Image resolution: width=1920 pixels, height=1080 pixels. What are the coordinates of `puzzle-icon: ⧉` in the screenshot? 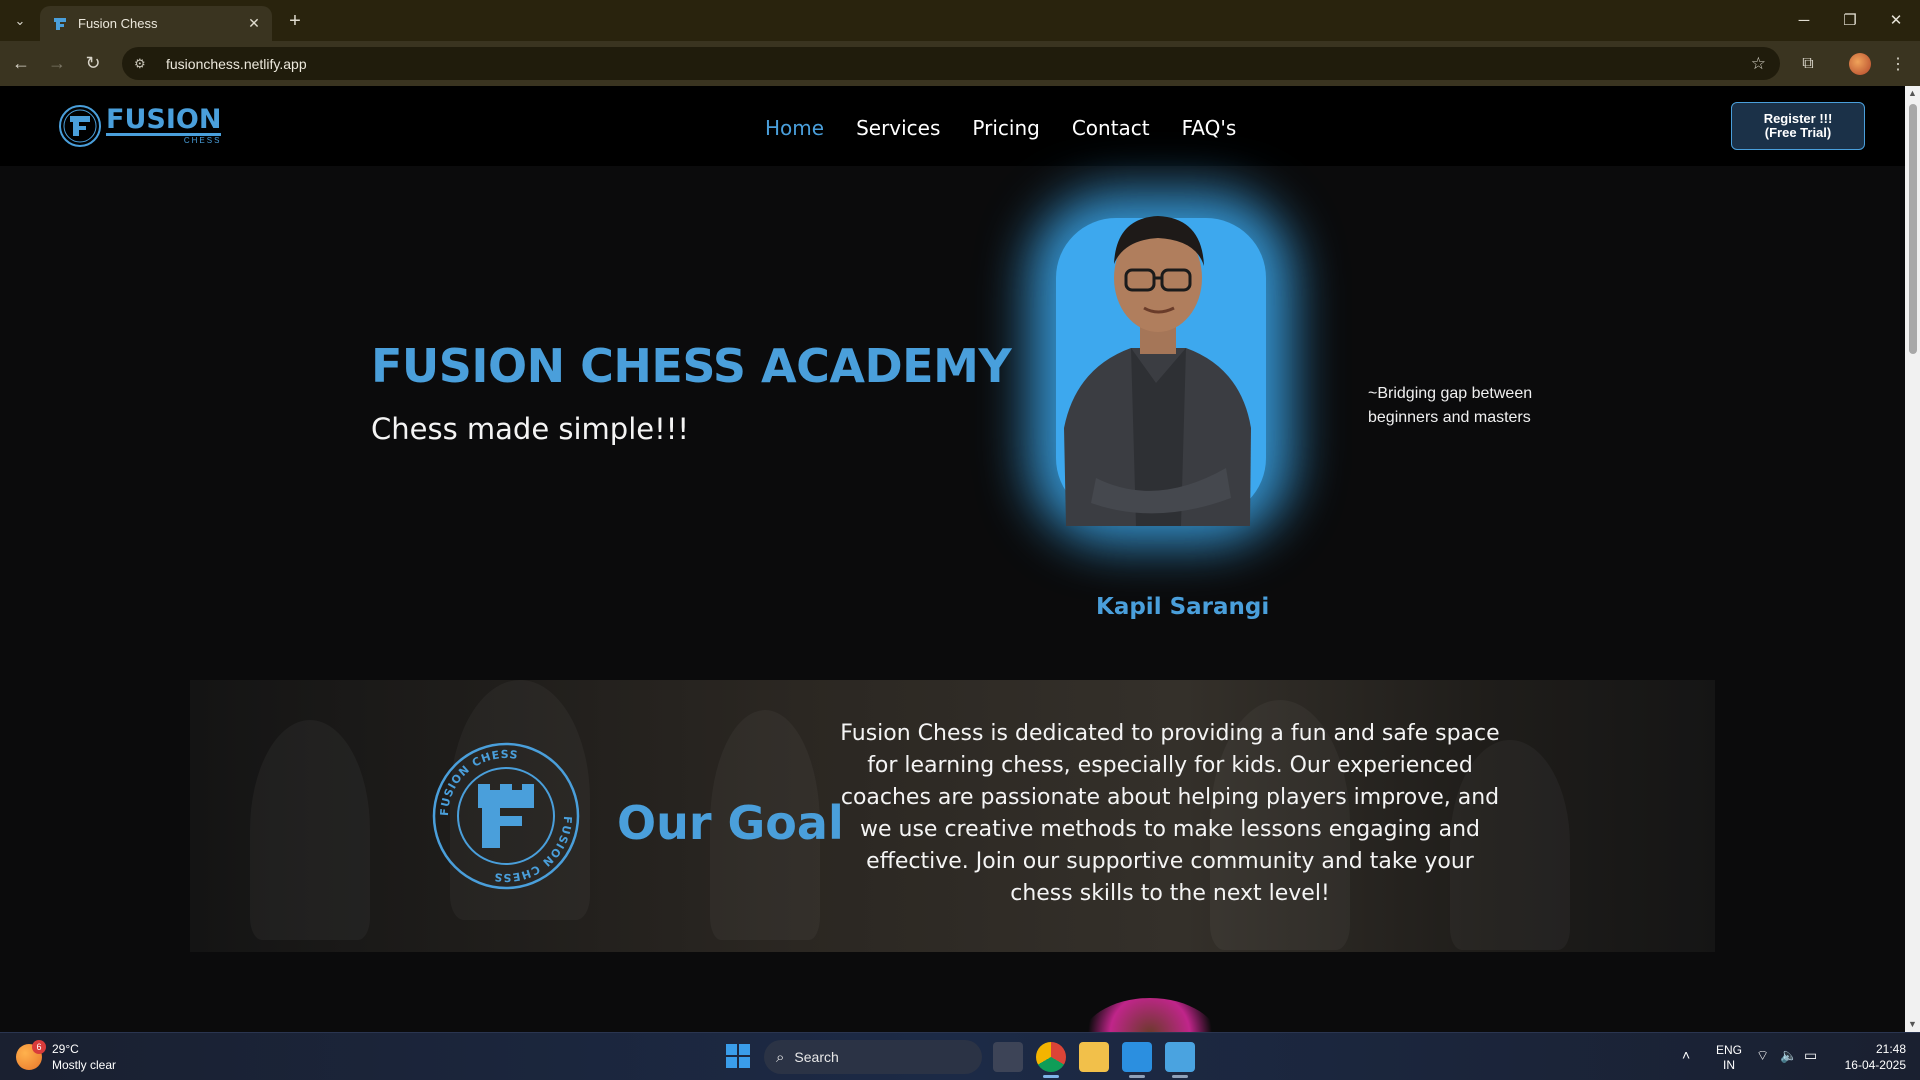 It's located at (1808, 63).